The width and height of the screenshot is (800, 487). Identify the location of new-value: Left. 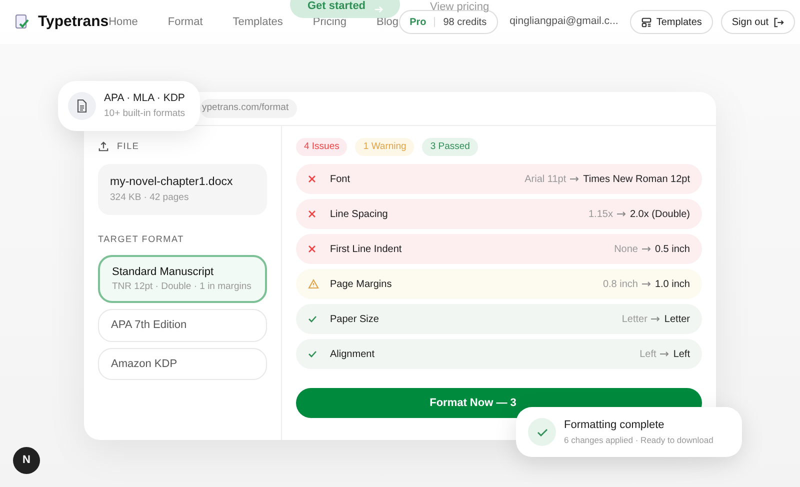
(681, 355).